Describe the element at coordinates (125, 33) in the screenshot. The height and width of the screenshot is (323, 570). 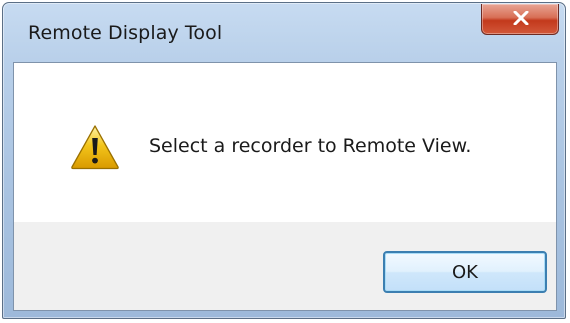
I see `window-title: Remote Display Tool` at that location.